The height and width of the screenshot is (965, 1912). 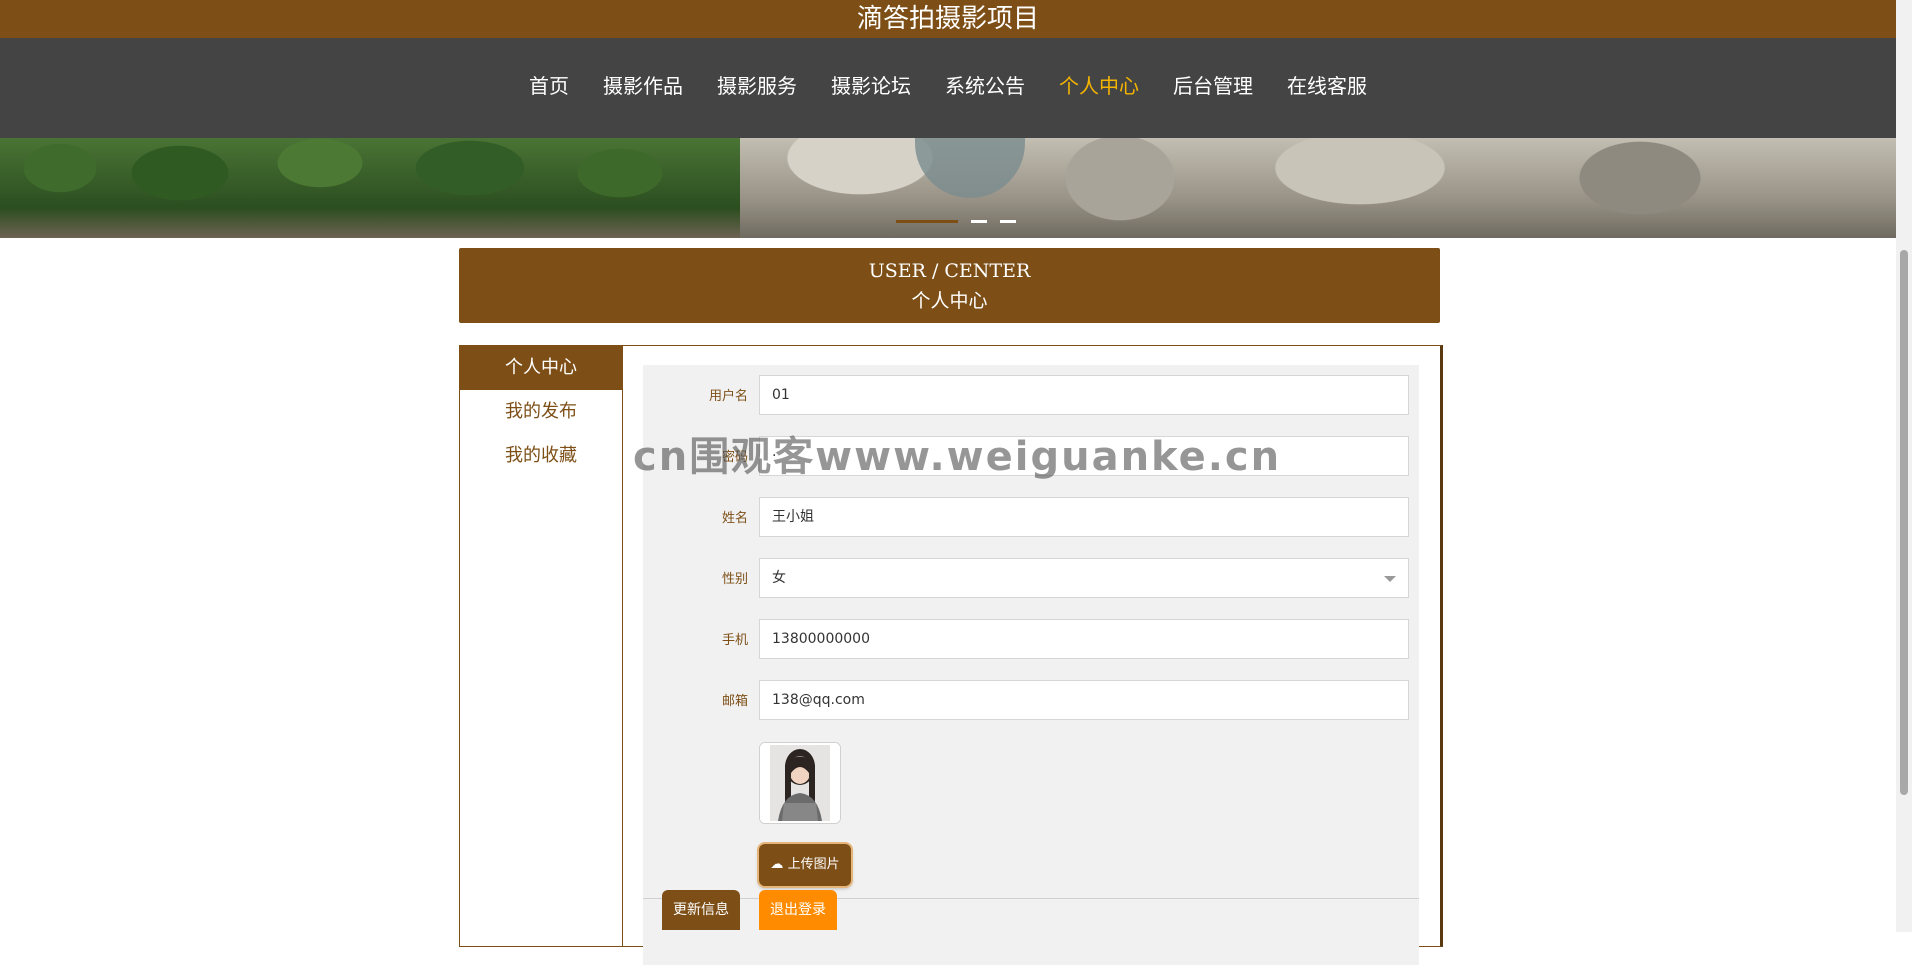 I want to click on form-row-username: 用户名 01, so click(x=1031, y=396).